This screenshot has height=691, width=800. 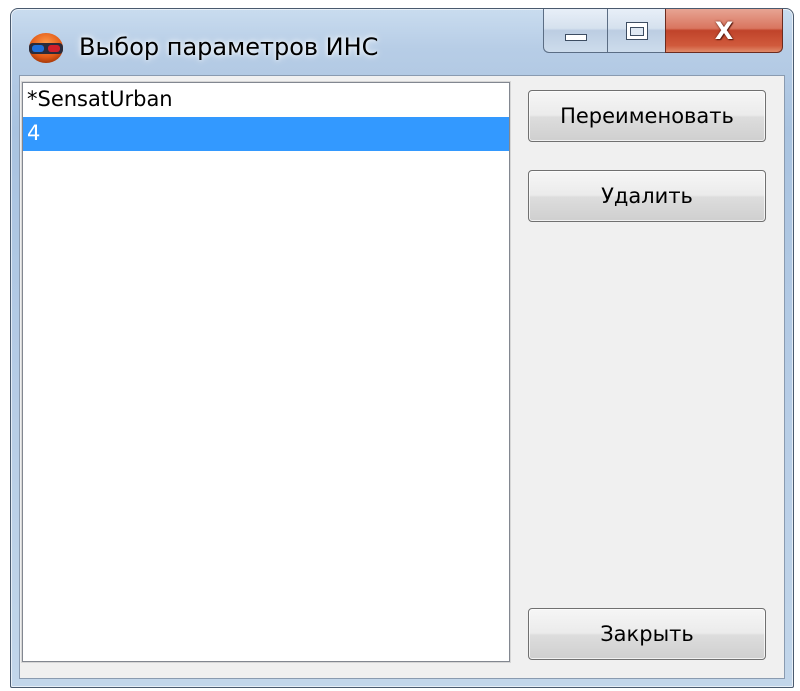 I want to click on delete-button: Удалить, so click(x=647, y=196).